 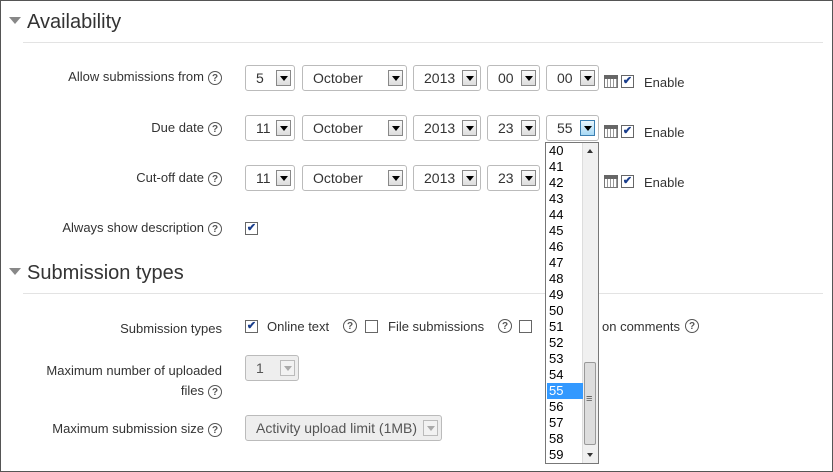 I want to click on submission-comments-label: on comments, so click(x=641, y=326).